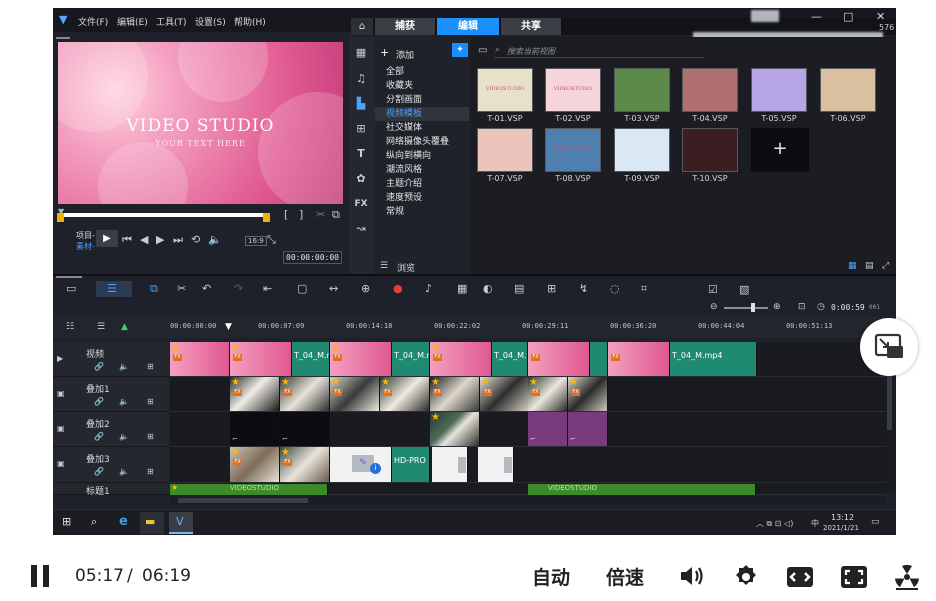  What do you see at coordinates (132, 21) in the screenshot?
I see `menu-edit: 编辑(E)` at bounding box center [132, 21].